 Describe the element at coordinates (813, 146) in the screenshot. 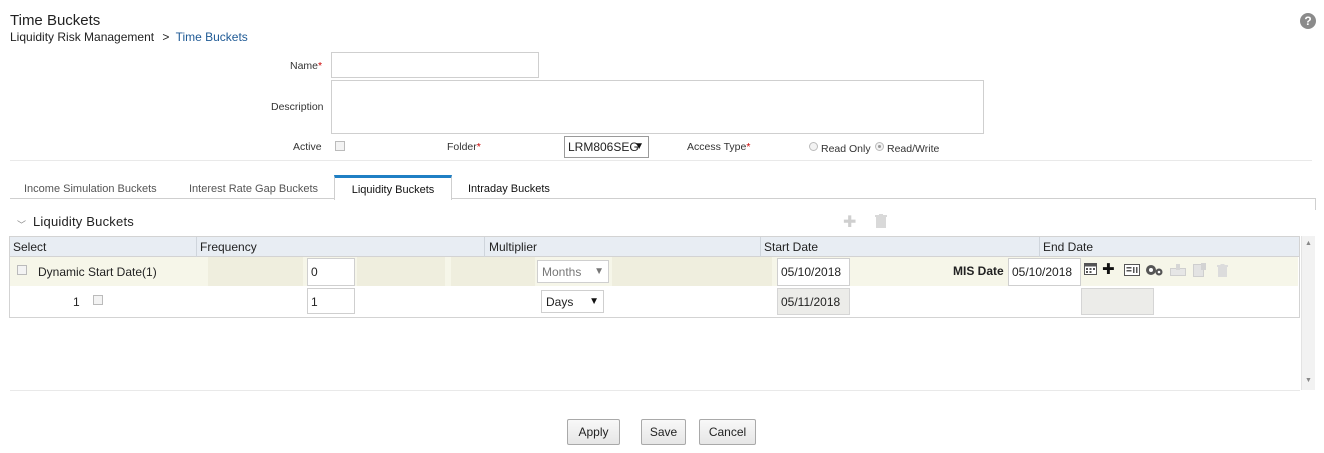

I see `read-only-radio` at that location.